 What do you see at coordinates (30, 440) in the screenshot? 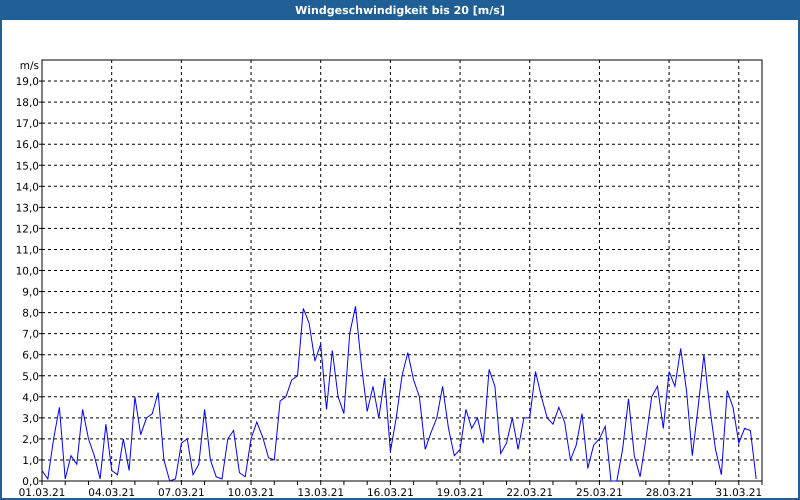
I see `y-tick-label: 2,0` at bounding box center [30, 440].